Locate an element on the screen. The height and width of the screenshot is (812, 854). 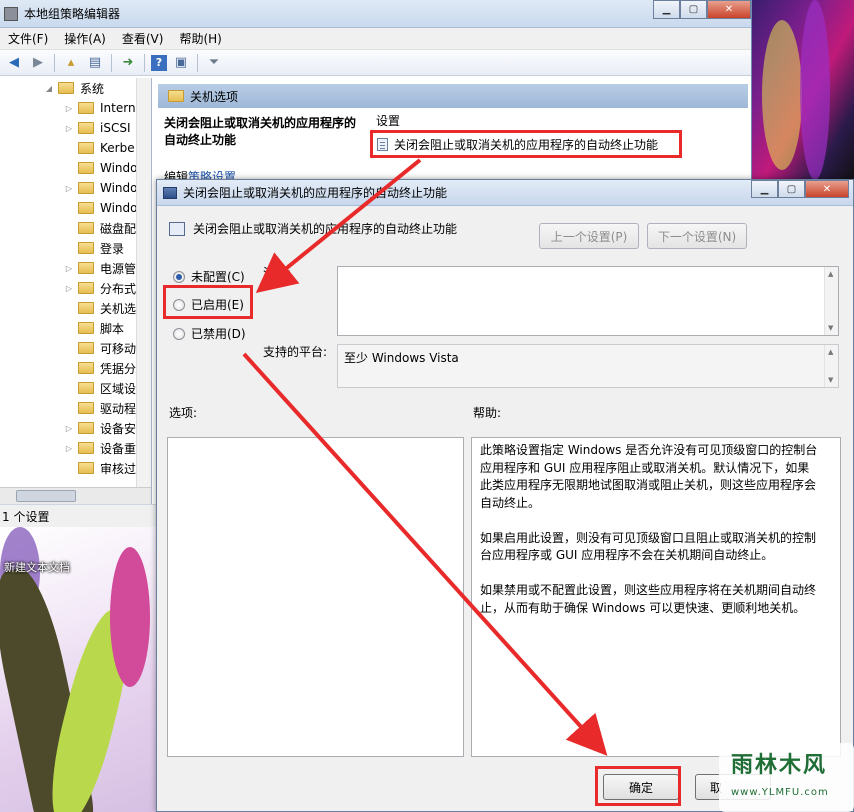
tree-vertical-scrollbar is located at coordinates (143, 282).